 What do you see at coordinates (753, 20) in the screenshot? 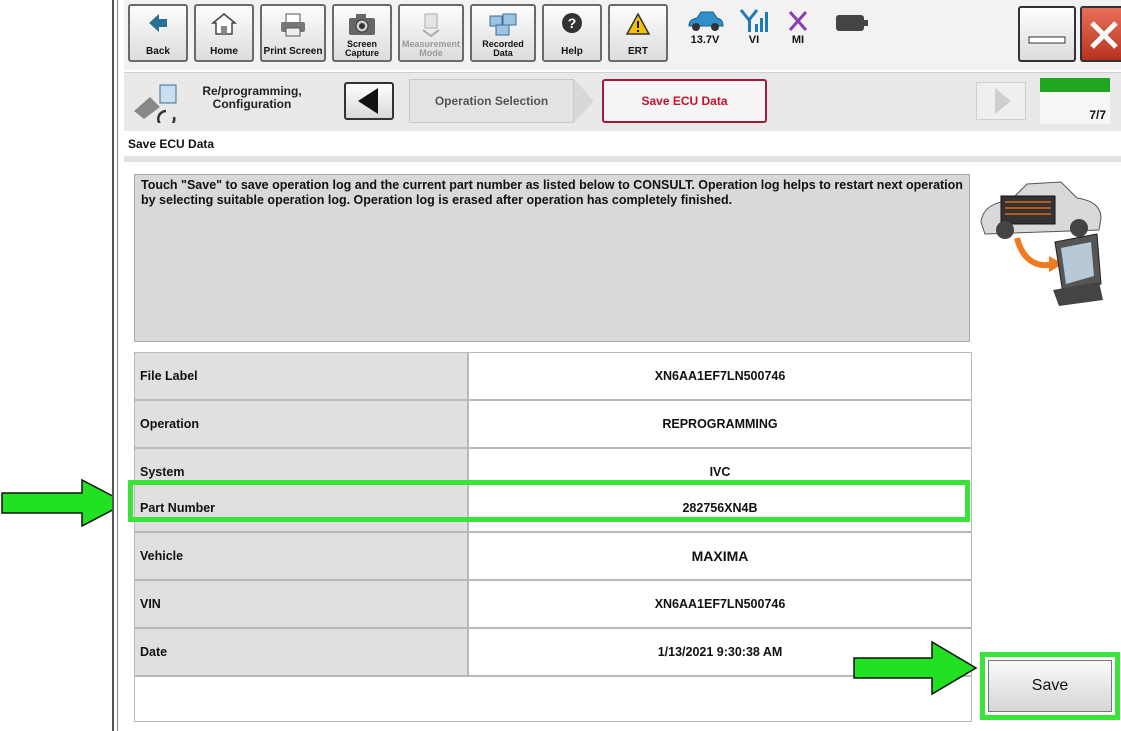
I see `signal-icon` at bounding box center [753, 20].